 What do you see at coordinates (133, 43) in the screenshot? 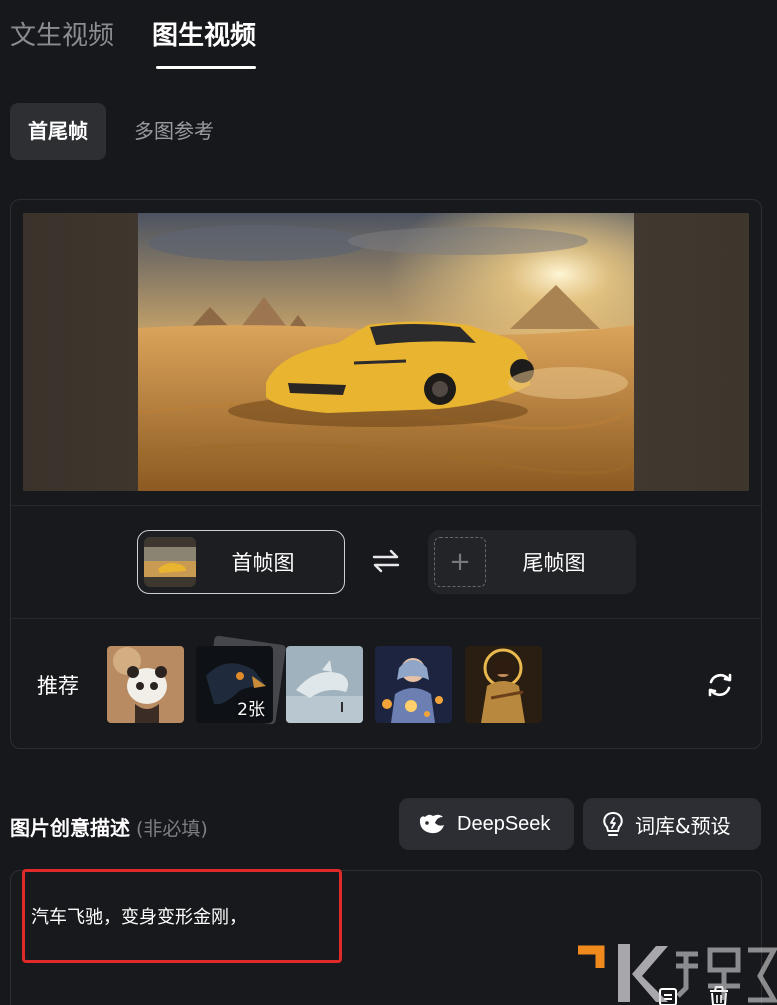
I see `mode-tabs: 文生视频 图生视频` at bounding box center [133, 43].